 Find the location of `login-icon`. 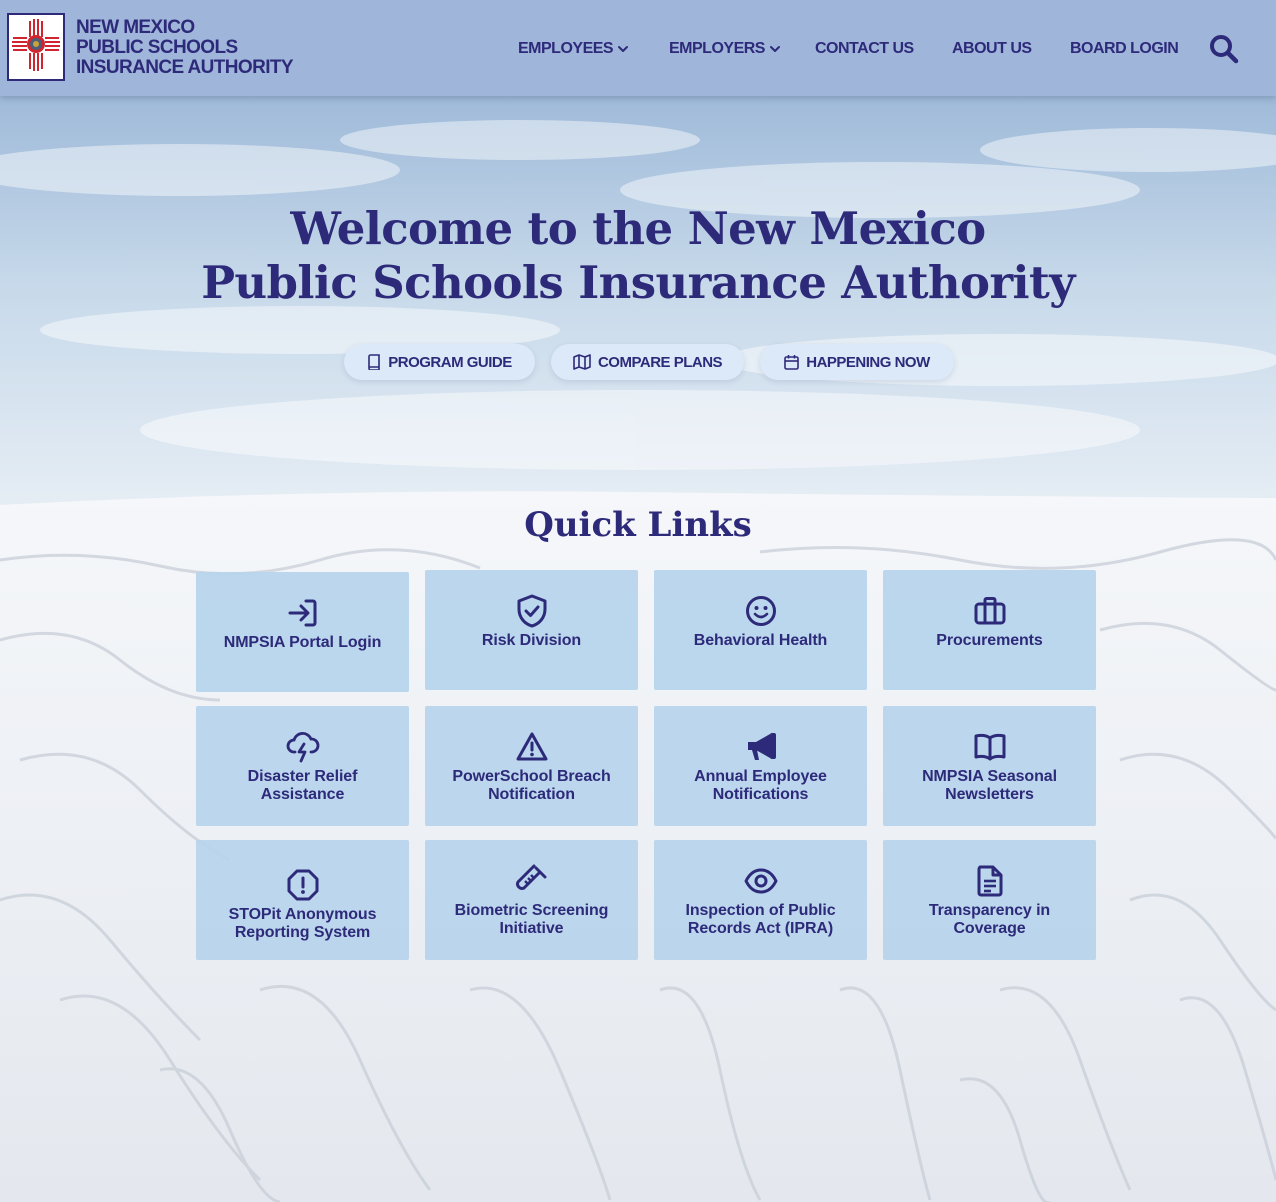

login-icon is located at coordinates (302, 613).